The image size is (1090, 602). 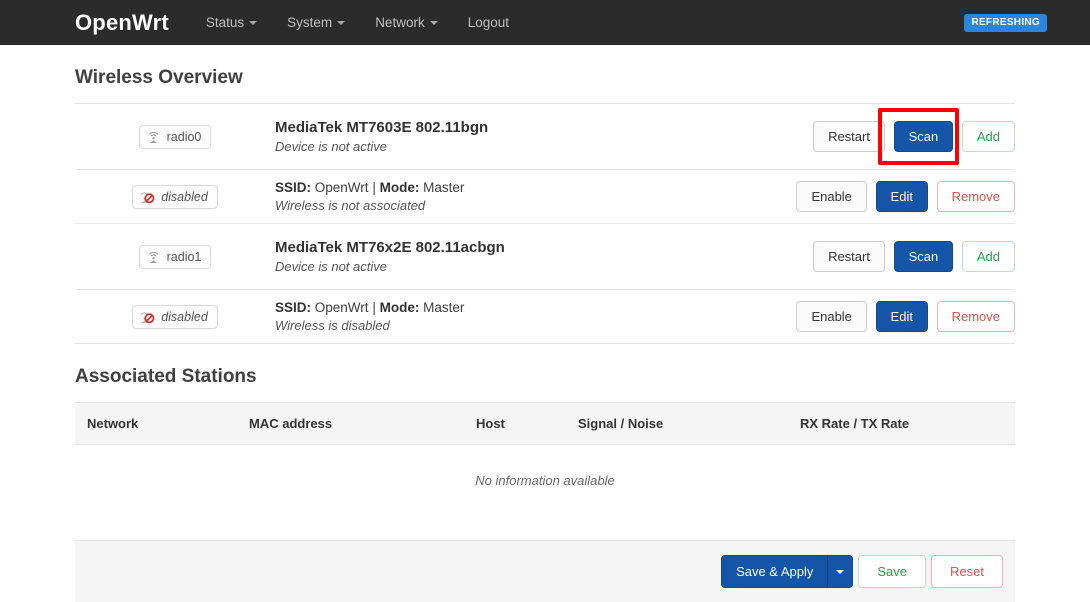 I want to click on remove-button-network0: Remove, so click(x=975, y=196).